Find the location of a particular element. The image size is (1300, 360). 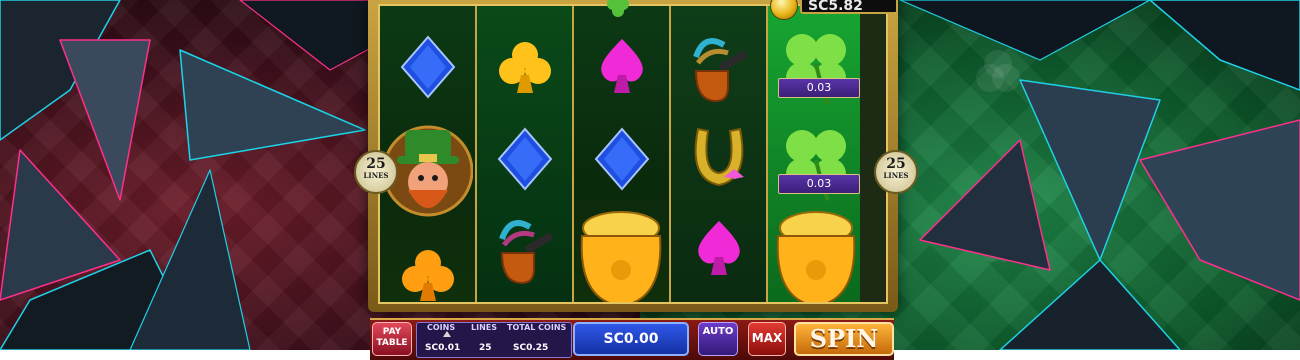

lines-label: LINES is located at coordinates (484, 327).